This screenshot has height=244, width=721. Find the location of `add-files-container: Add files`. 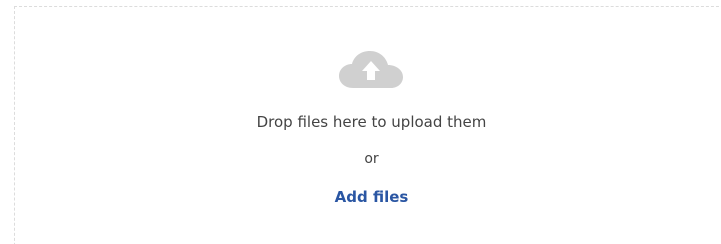

add-files-container: Add files is located at coordinates (360, 197).